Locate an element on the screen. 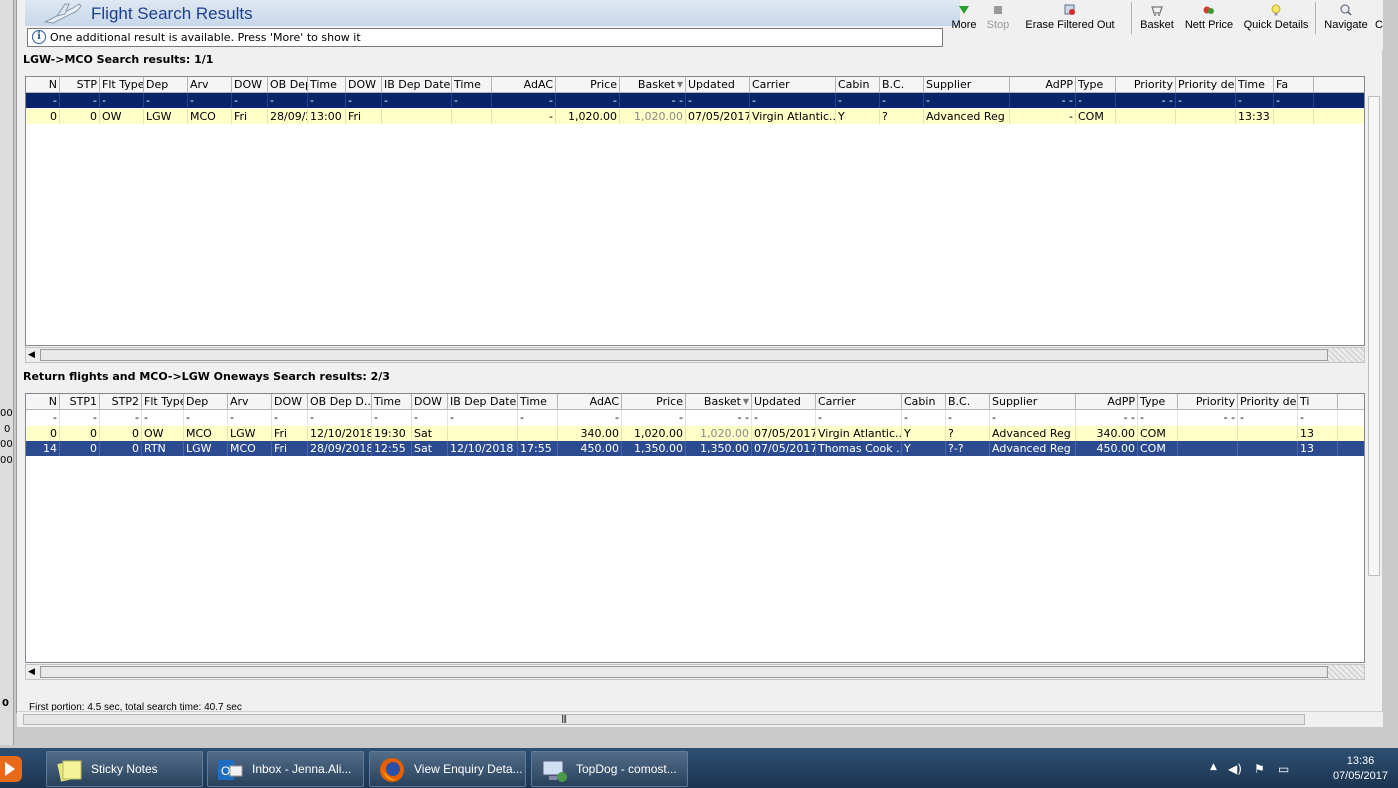 The width and height of the screenshot is (1398, 788). nett-price-button: Nett Price is located at coordinates (1209, 18).